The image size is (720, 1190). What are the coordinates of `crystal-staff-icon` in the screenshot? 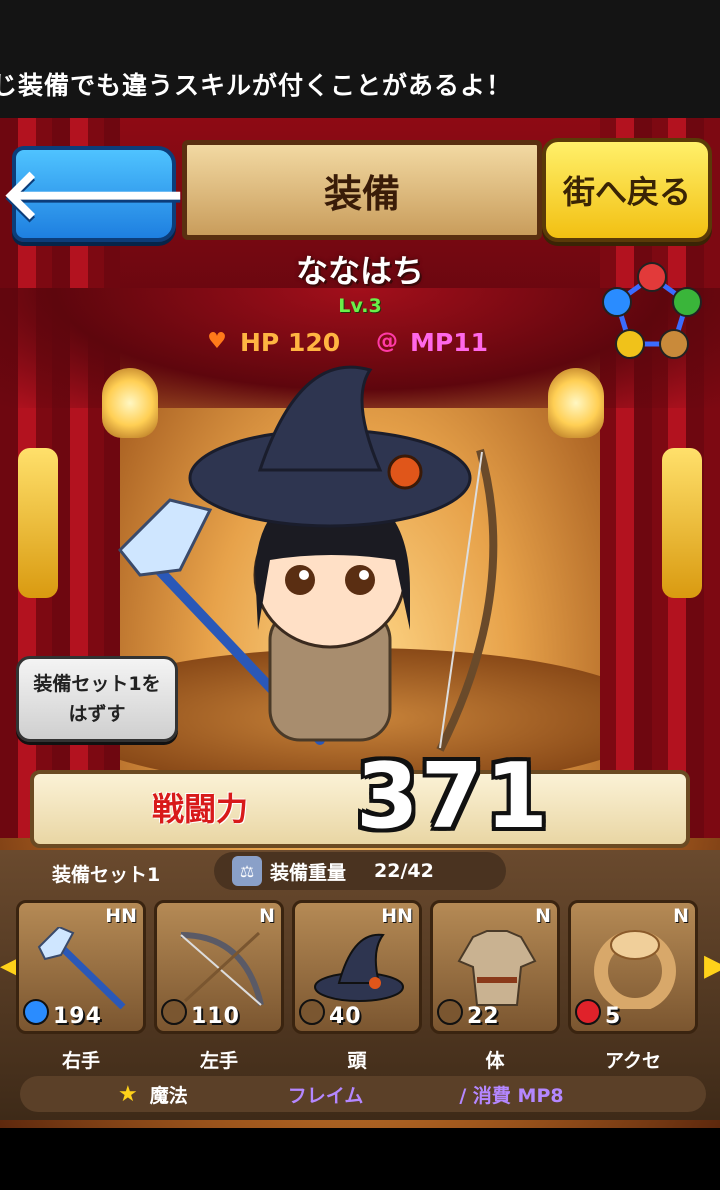 It's located at (83, 968).